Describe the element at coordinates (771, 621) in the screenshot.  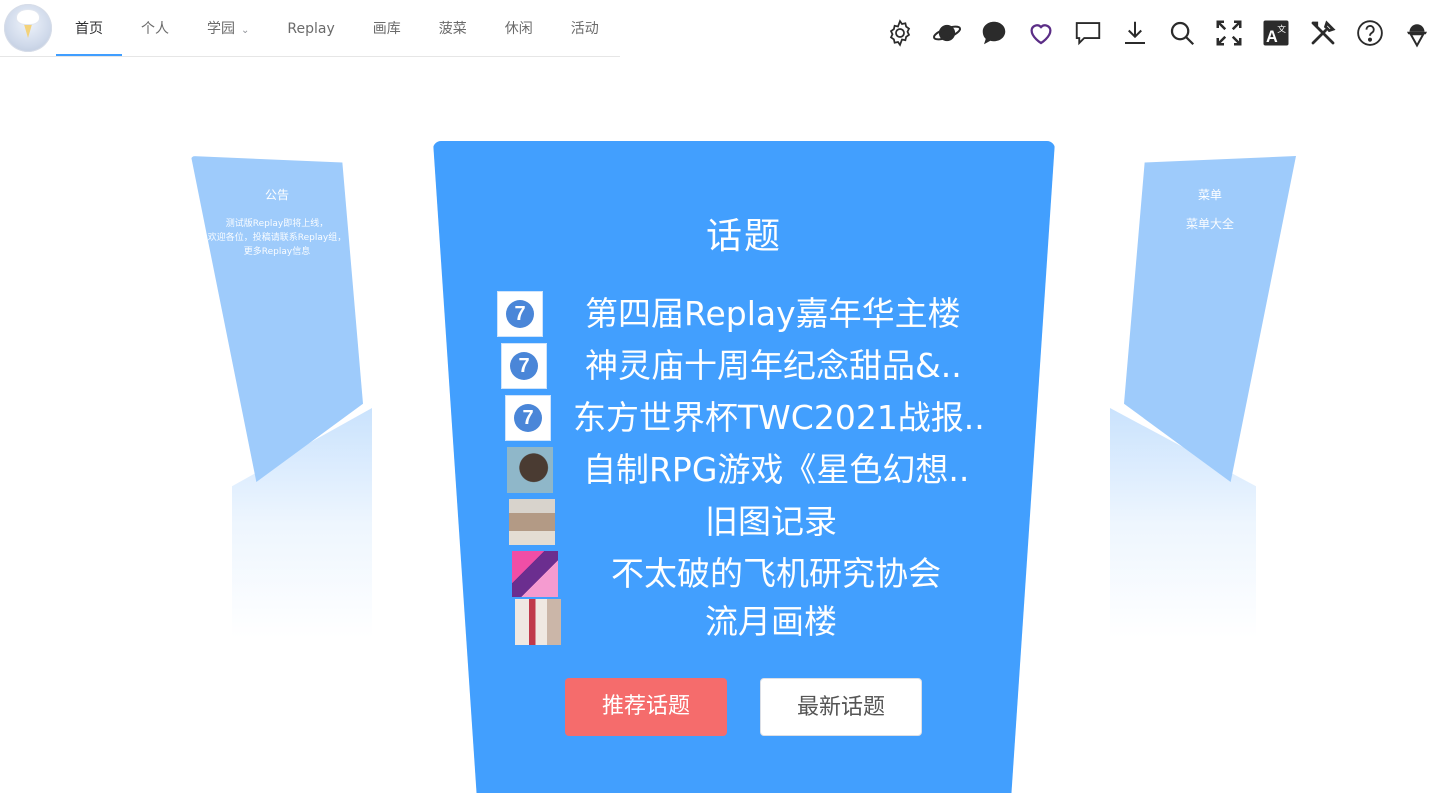
I see `topic-title: 流月画楼` at that location.